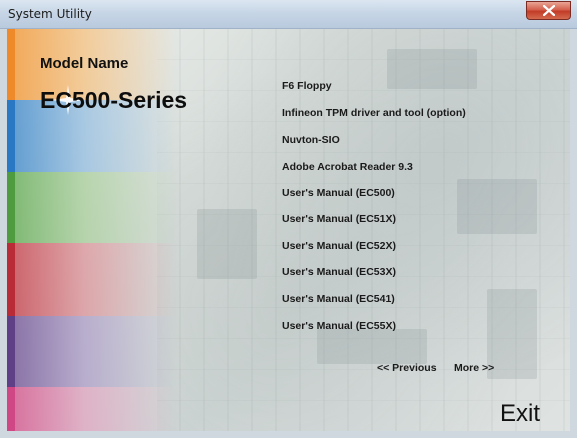  What do you see at coordinates (347, 167) in the screenshot?
I see `menu-item-acrobat-reader: Adobe Acrobat Reader 9.3` at bounding box center [347, 167].